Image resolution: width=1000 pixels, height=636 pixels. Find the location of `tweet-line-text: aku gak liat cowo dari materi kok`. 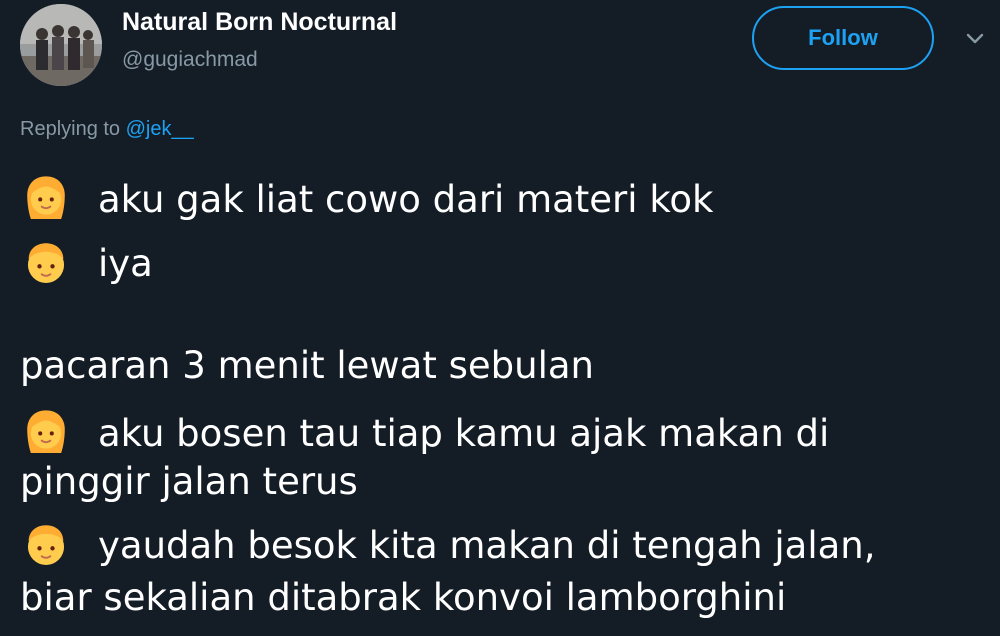

tweet-line-text: aku gak liat cowo dari materi kok is located at coordinates (406, 199).